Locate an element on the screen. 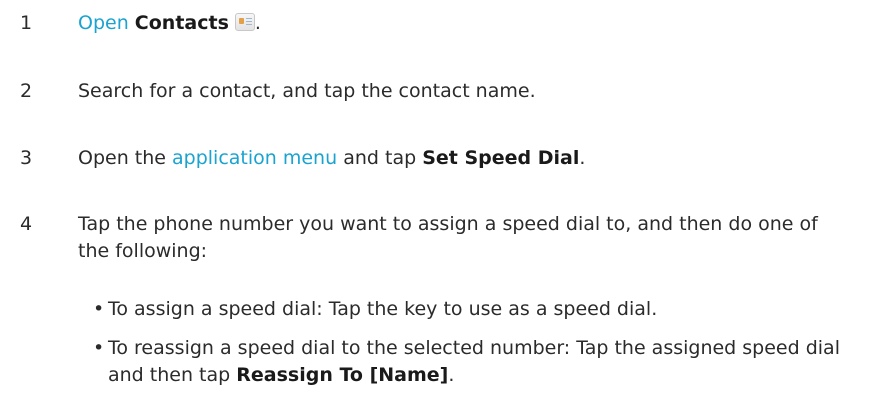  open-link: Open is located at coordinates (103, 23).